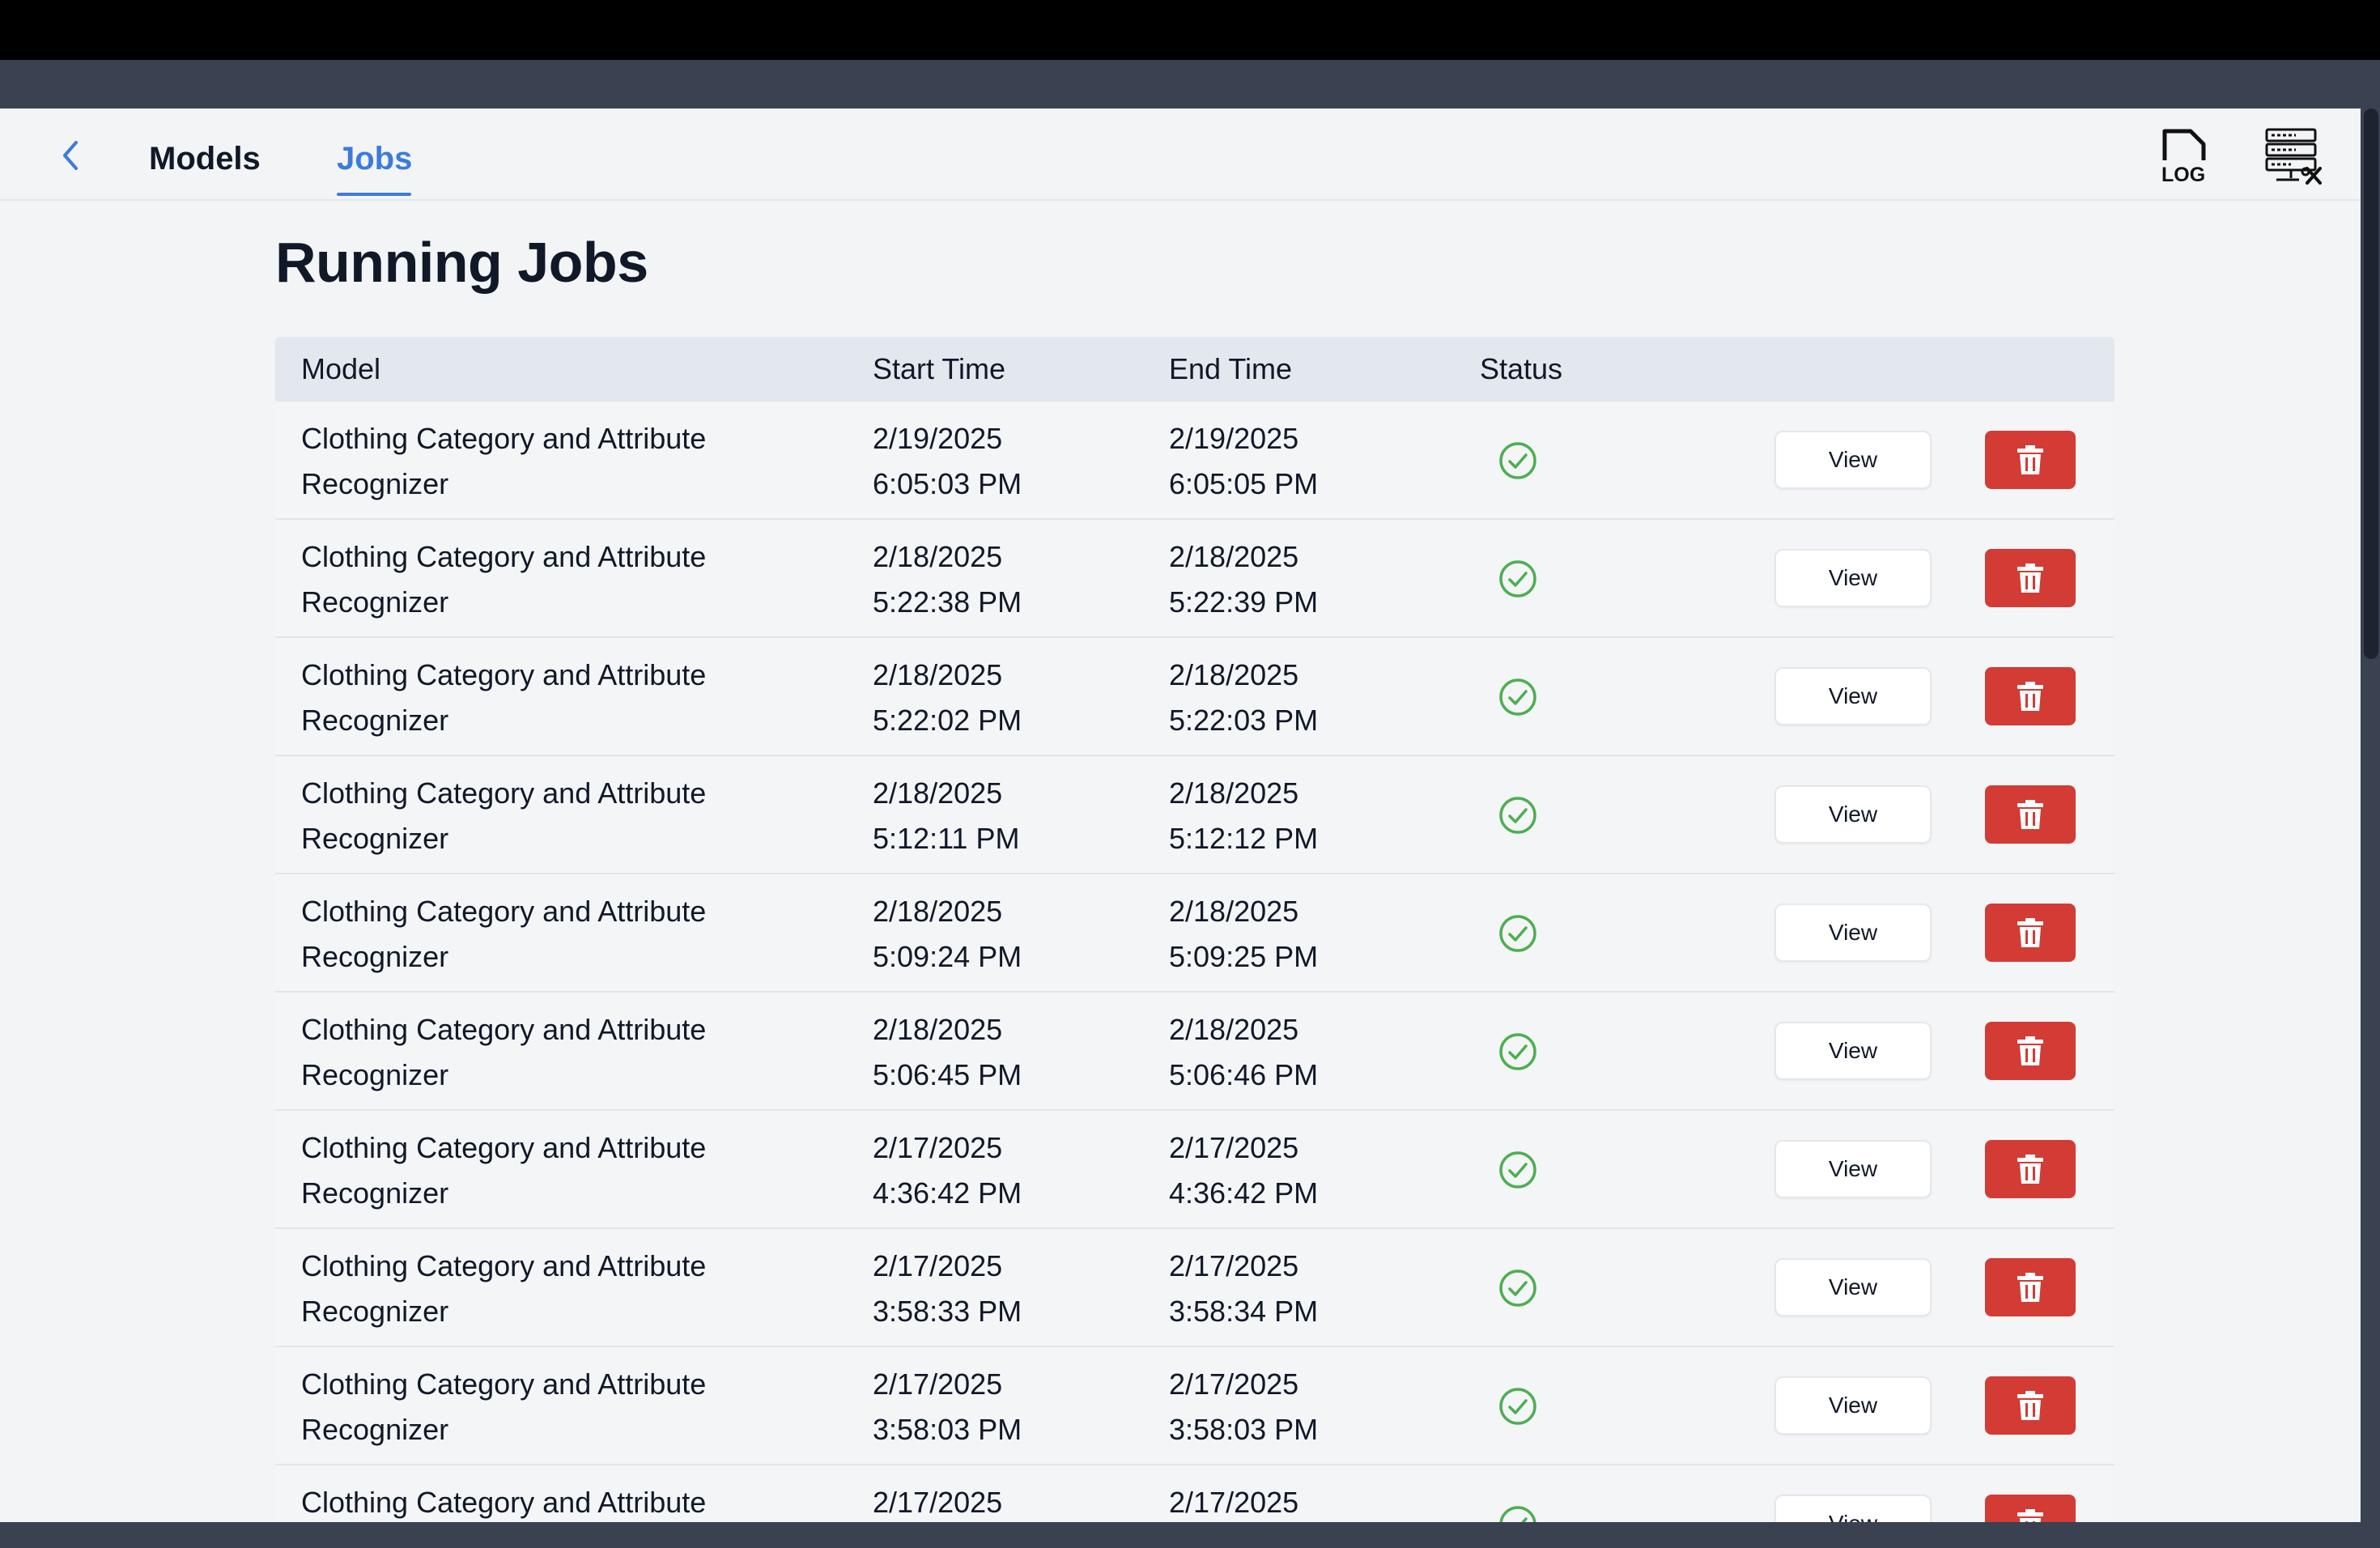 This screenshot has width=2380, height=1548. Describe the element at coordinates (947, 580) in the screenshot. I see `job-start-time: 2/18/2025 5:22:38 PM` at that location.